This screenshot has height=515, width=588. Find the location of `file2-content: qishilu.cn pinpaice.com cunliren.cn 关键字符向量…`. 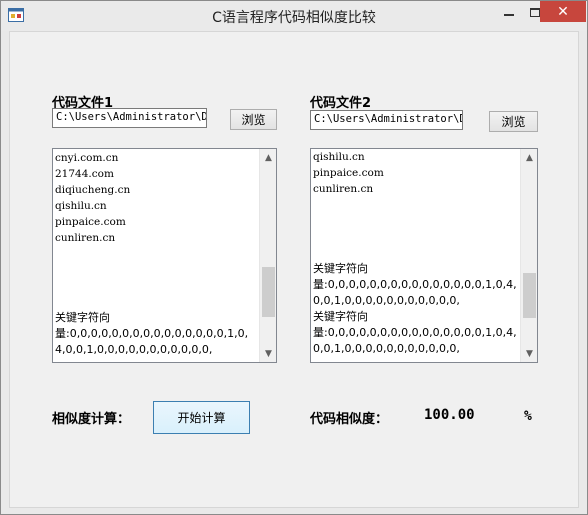

file2-content: qishilu.cn pinpaice.com cunliren.cn 关键字符向量… is located at coordinates (416, 255).